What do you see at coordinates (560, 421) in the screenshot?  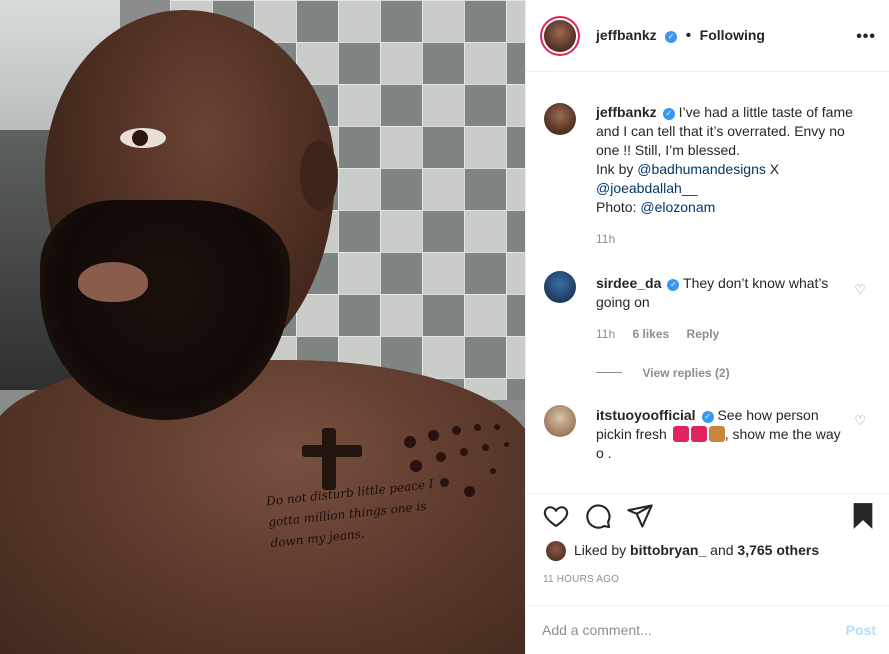 I see `comment-avatar-itstuoyo` at bounding box center [560, 421].